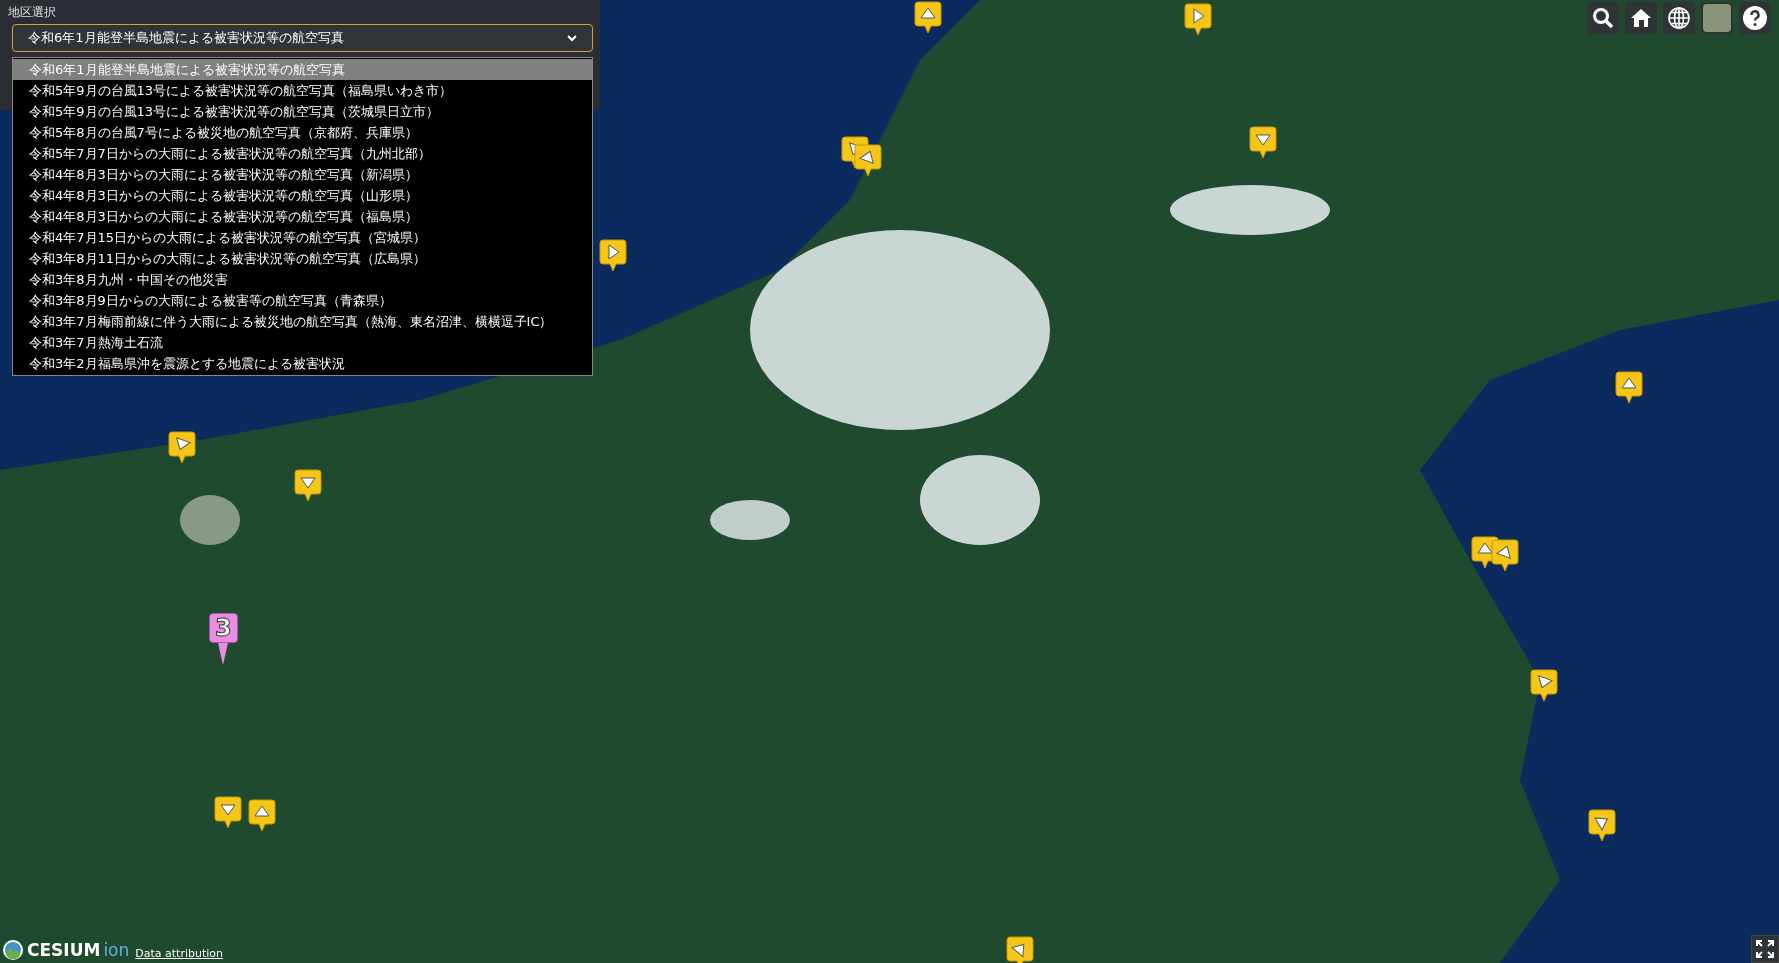 The image size is (1779, 963). I want to click on help-button, so click(1755, 18).